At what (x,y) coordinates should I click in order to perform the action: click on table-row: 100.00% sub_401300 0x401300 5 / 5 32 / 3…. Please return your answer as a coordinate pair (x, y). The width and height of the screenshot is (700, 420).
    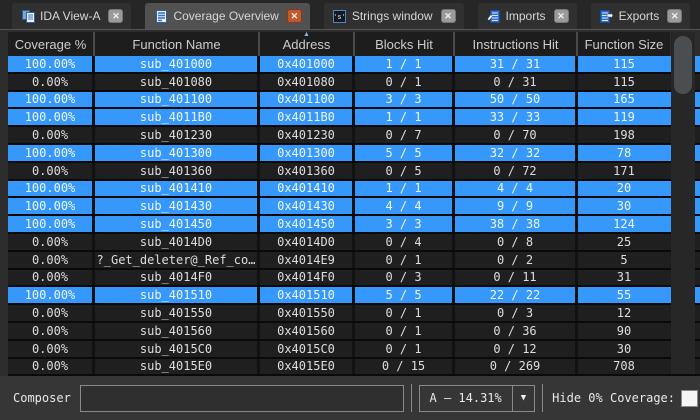
    Looking at the image, I should click on (354, 153).